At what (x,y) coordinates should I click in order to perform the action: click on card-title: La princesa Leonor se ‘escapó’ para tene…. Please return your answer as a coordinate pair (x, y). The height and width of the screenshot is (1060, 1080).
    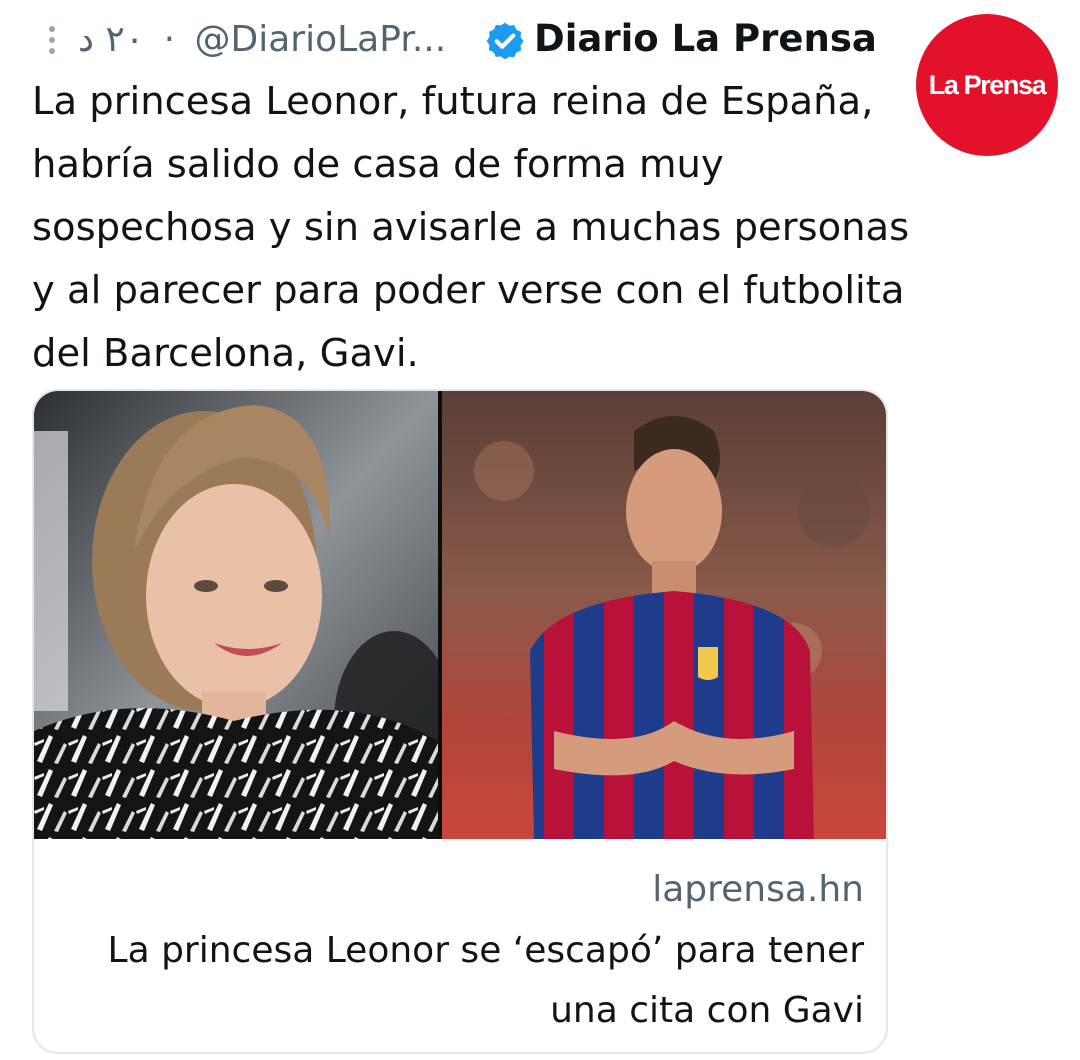
    Looking at the image, I should click on (464, 981).